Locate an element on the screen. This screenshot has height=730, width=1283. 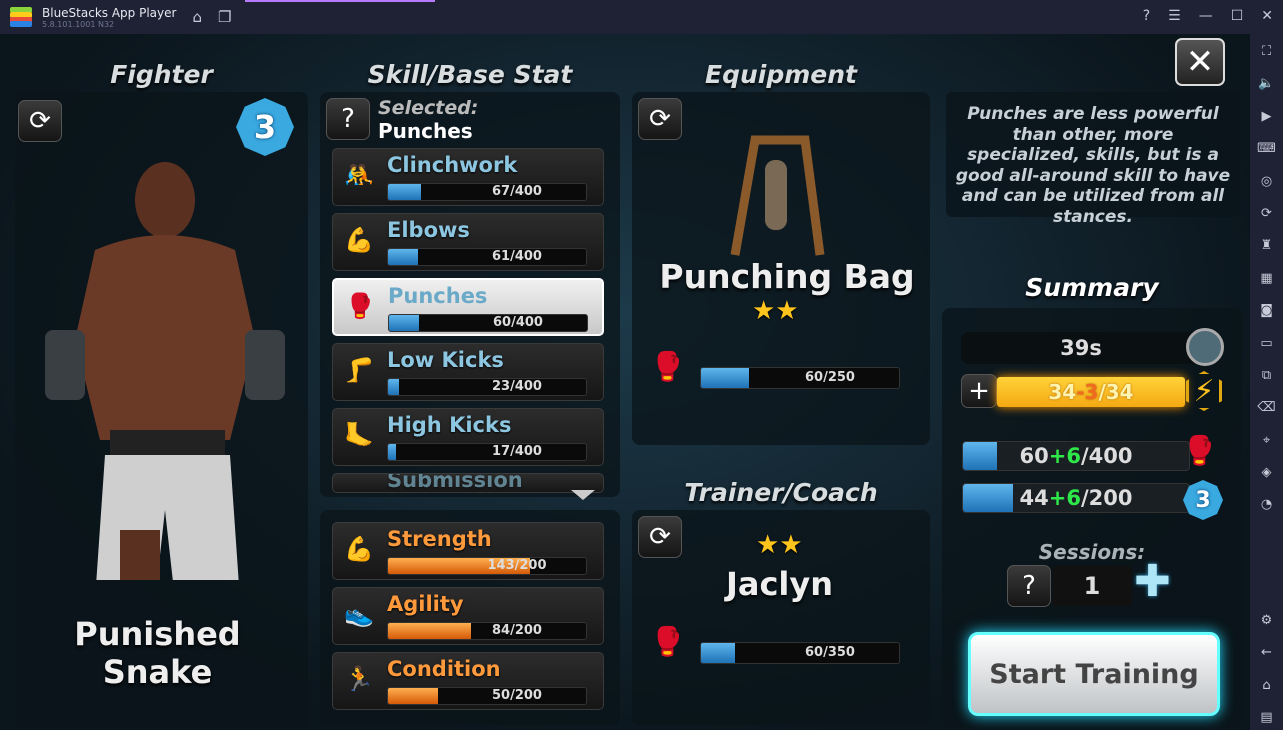
stopwatch-icon is located at coordinates (1205, 347).